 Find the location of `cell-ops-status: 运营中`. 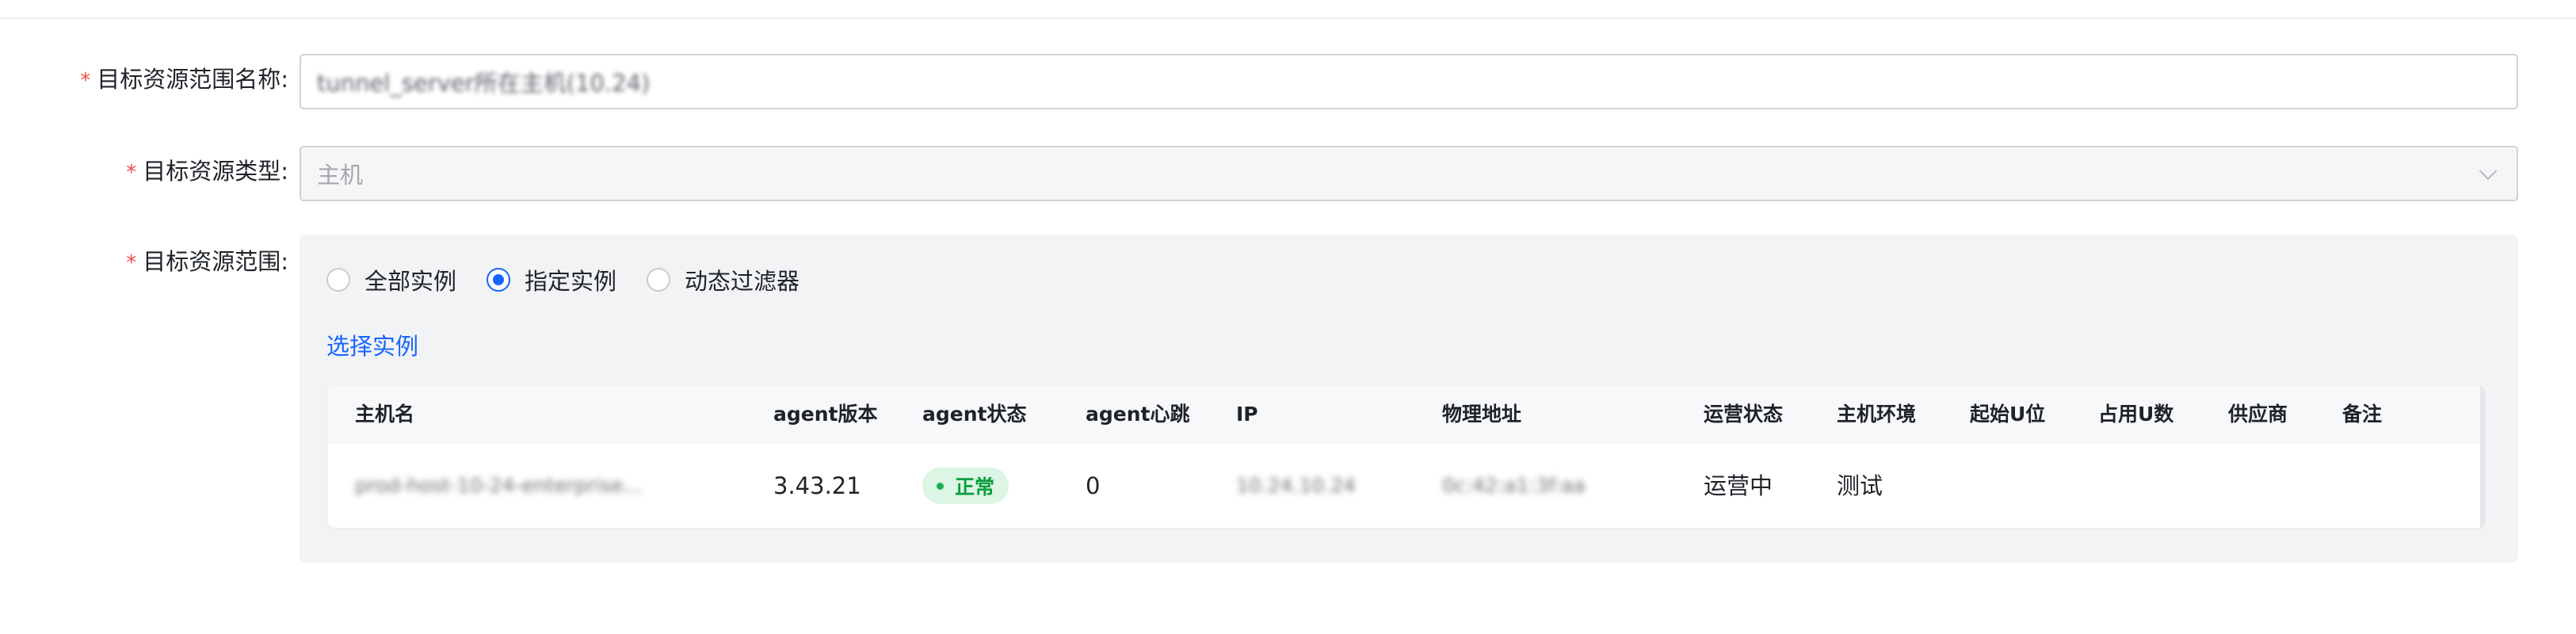

cell-ops-status: 运营中 is located at coordinates (1739, 485).